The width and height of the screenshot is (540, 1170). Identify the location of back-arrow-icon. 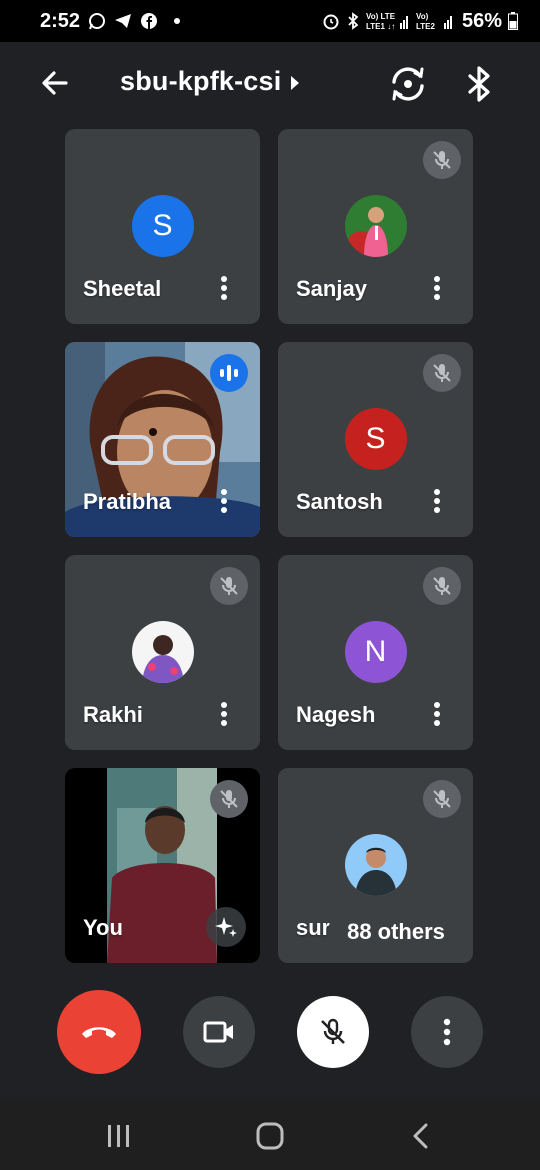
(55, 83).